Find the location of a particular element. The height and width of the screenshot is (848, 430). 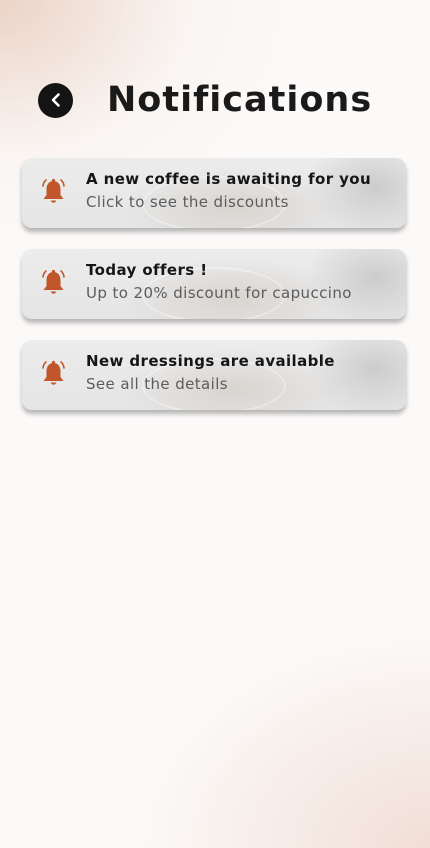

back-button is located at coordinates (55, 100).